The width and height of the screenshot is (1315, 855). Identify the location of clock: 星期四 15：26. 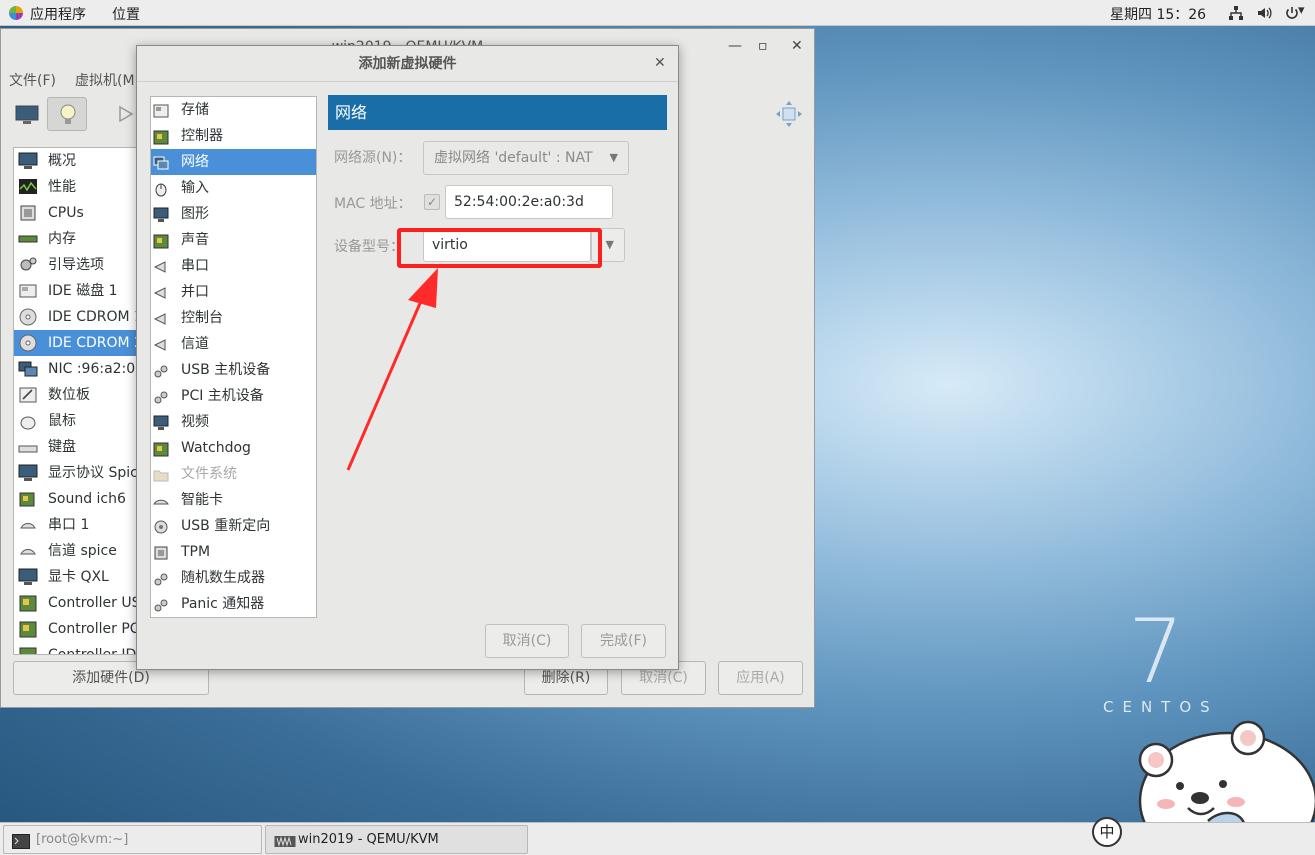
(1158, 14).